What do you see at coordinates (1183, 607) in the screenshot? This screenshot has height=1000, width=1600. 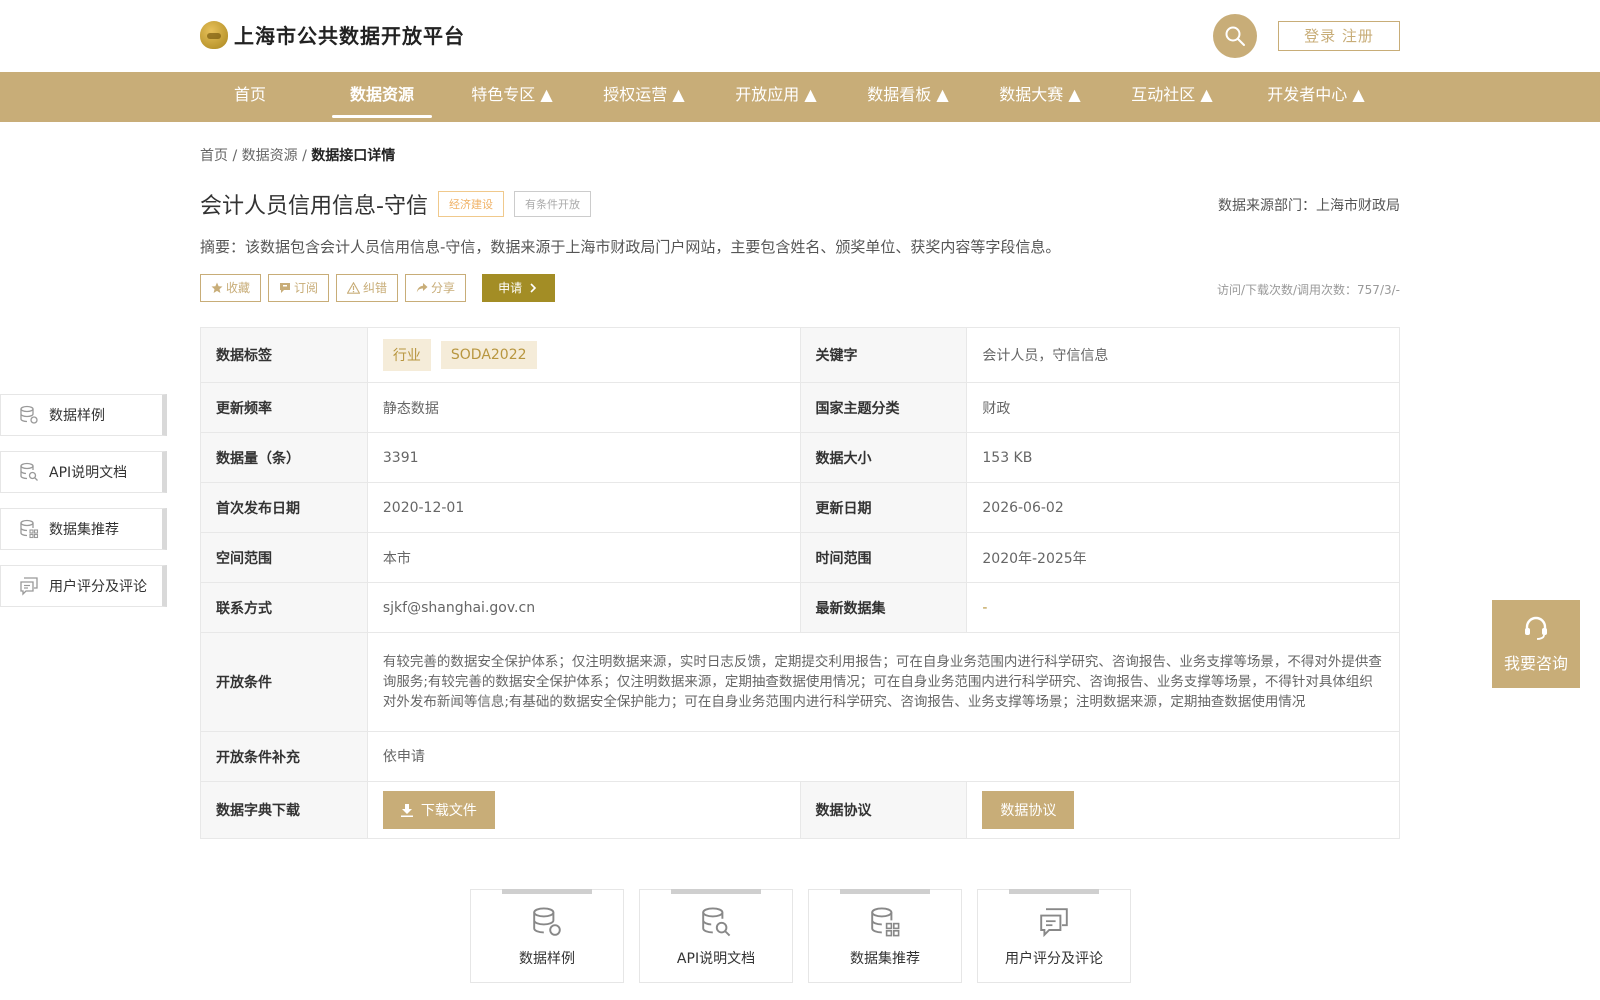 I see `latest-dataset-value: -` at bounding box center [1183, 607].